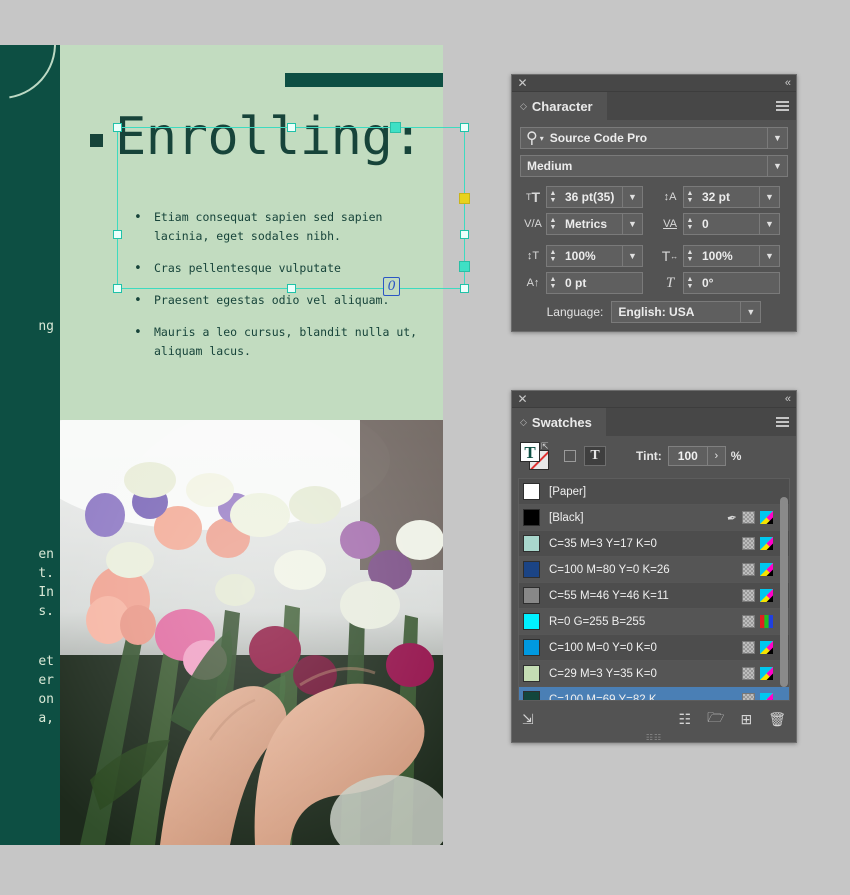 The height and width of the screenshot is (895, 850). I want to click on tracking-stepper: ▲ ▼, so click(689, 224).